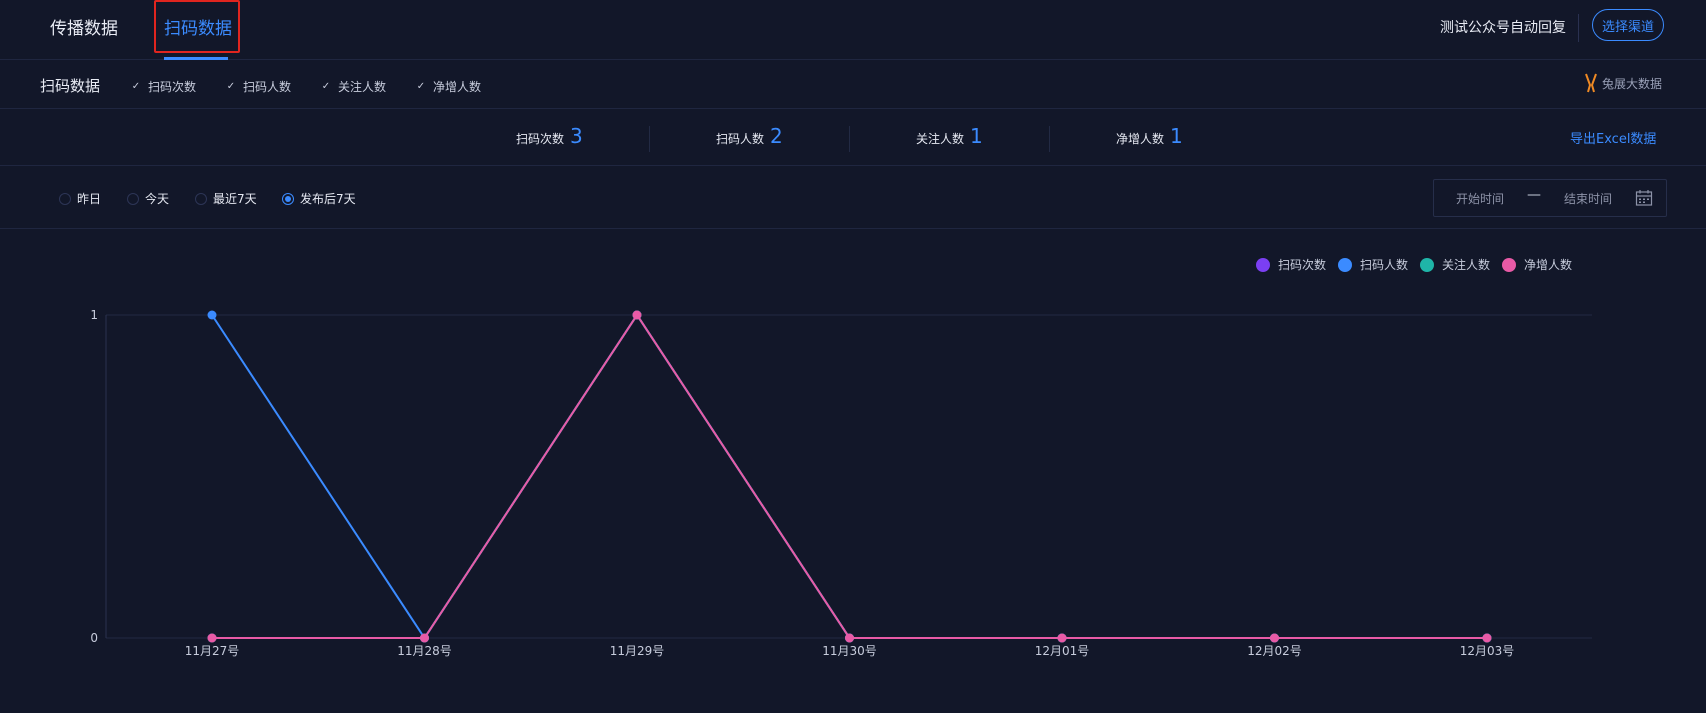 This screenshot has width=1706, height=713. What do you see at coordinates (853, 138) in the screenshot?
I see `summary-row: 扫码次数 3 扫码人数 2 关注人数 1 净增人数 1 导出Excel数据` at bounding box center [853, 138].